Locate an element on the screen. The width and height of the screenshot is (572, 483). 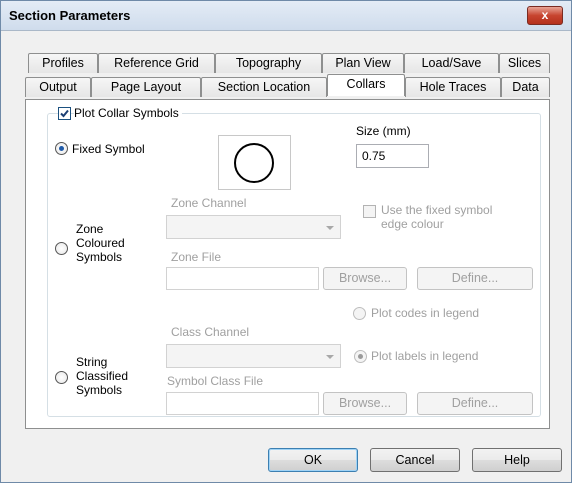
close-button: x is located at coordinates (545, 15).